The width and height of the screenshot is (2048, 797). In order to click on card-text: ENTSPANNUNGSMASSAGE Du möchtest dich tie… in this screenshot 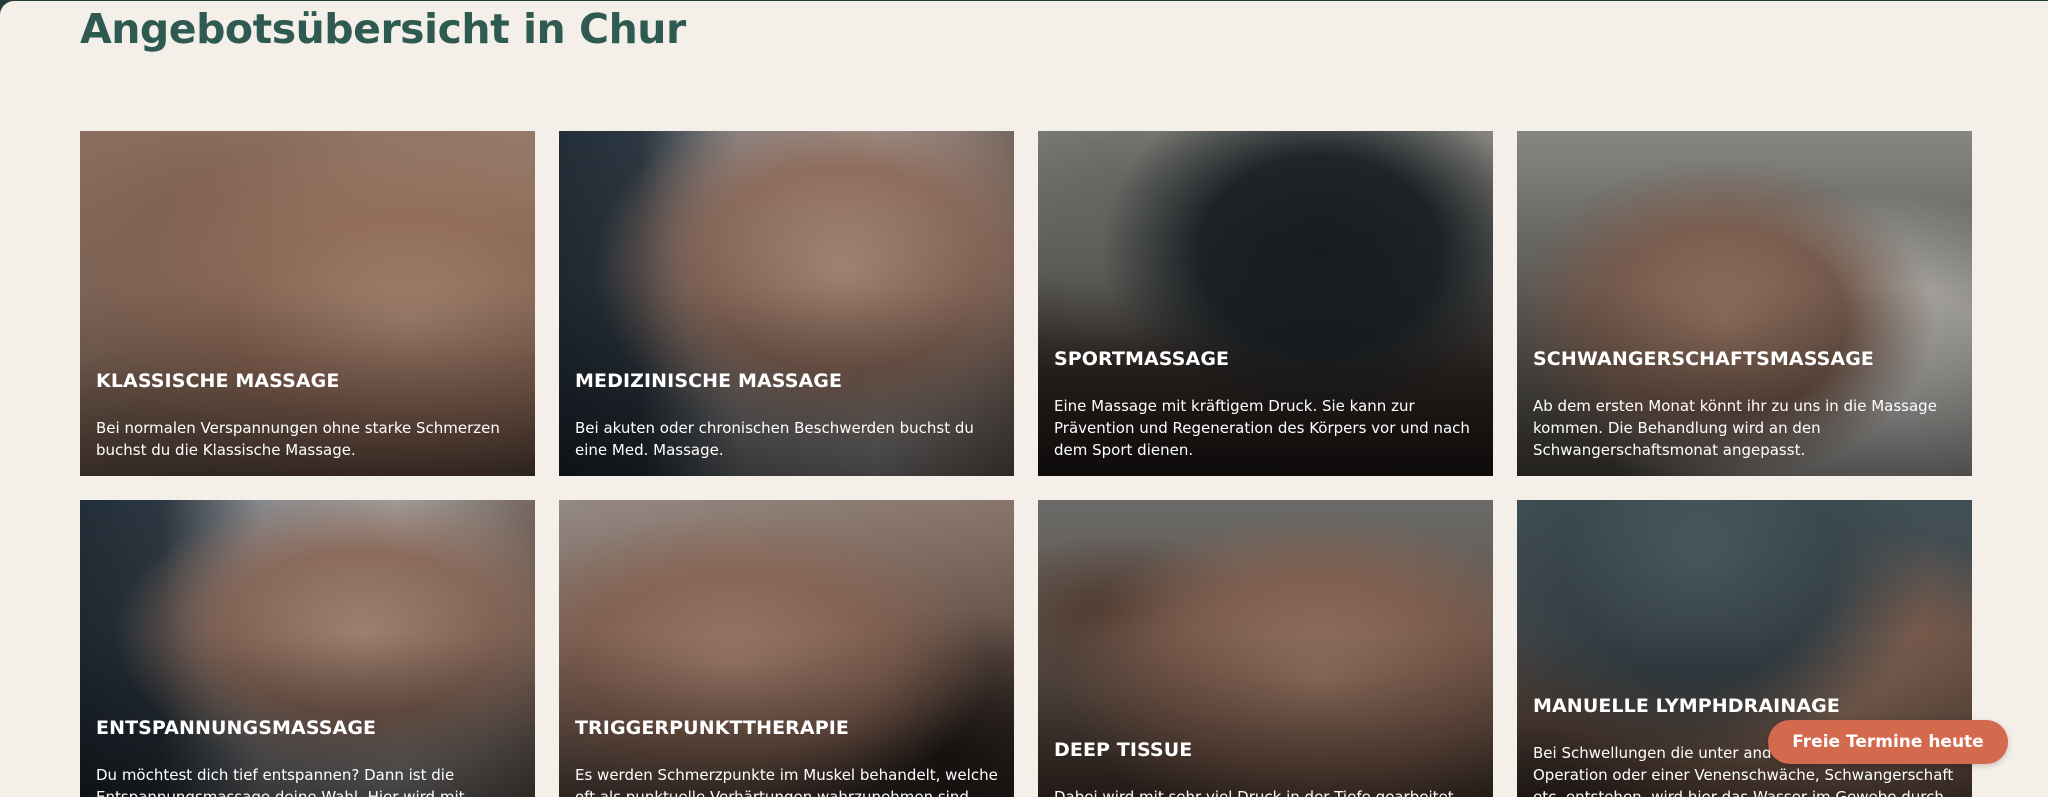, I will do `click(307, 756)`.